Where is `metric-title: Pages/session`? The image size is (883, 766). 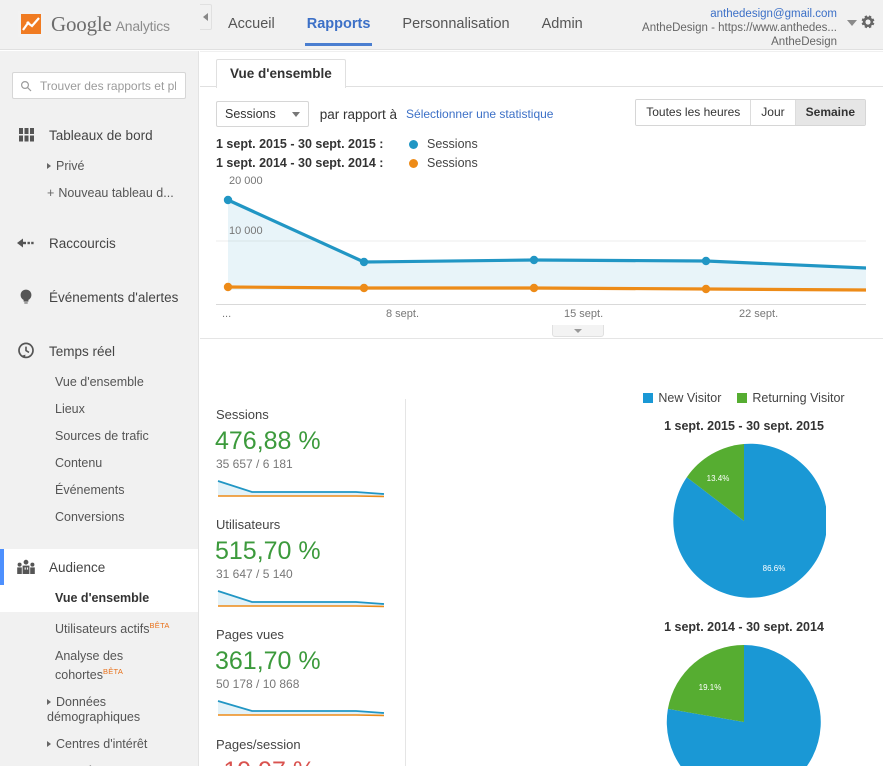
metric-title: Pages/session is located at coordinates (258, 744).